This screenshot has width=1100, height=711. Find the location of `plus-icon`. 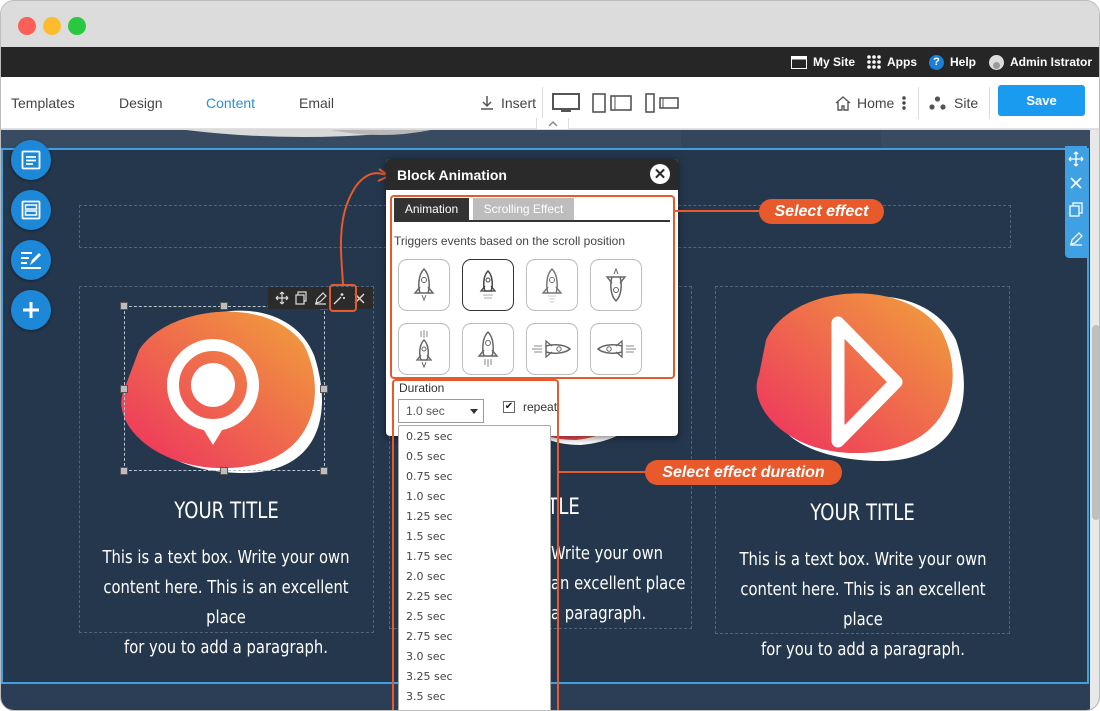

plus-icon is located at coordinates (31, 310).